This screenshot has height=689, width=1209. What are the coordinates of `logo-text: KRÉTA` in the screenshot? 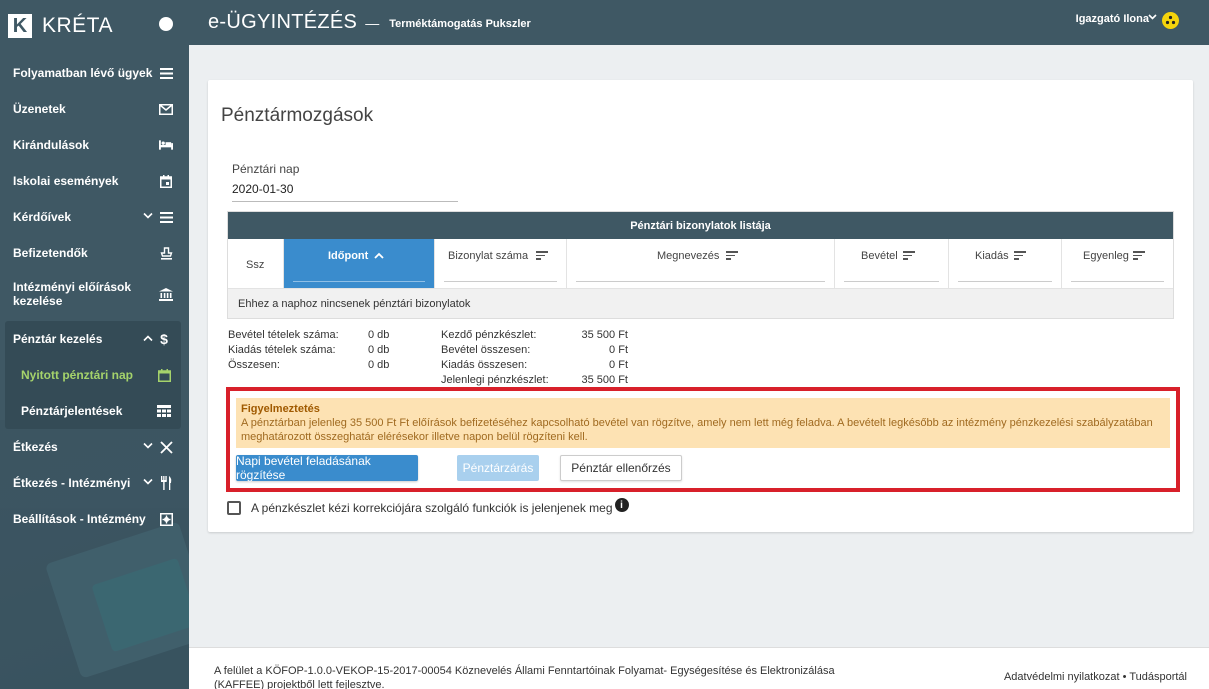 It's located at (77, 25).